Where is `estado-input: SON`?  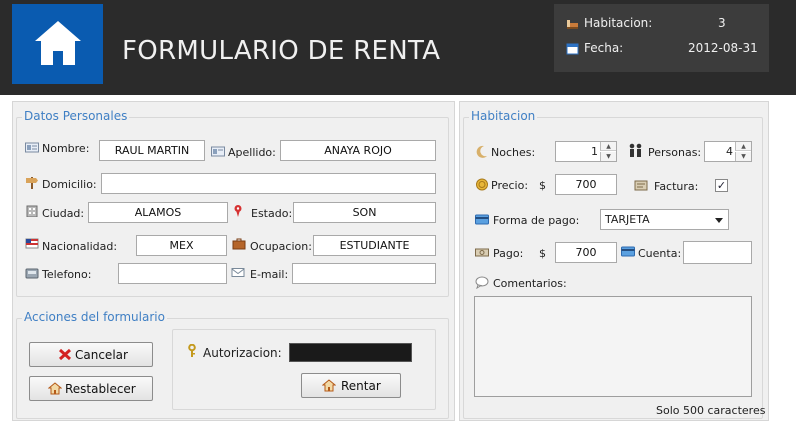
estado-input: SON is located at coordinates (364, 212).